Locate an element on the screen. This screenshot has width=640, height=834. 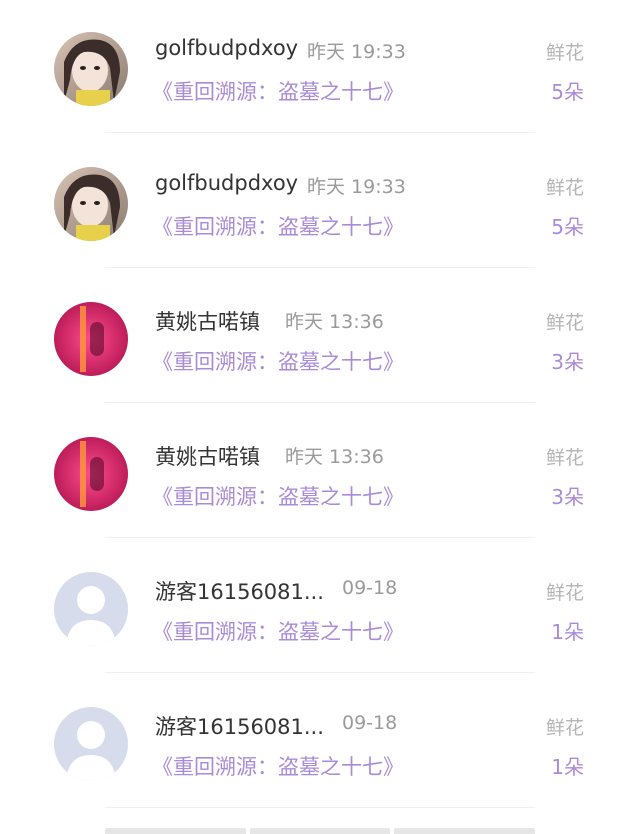
bottom-tab-bar is located at coordinates (320, 831).